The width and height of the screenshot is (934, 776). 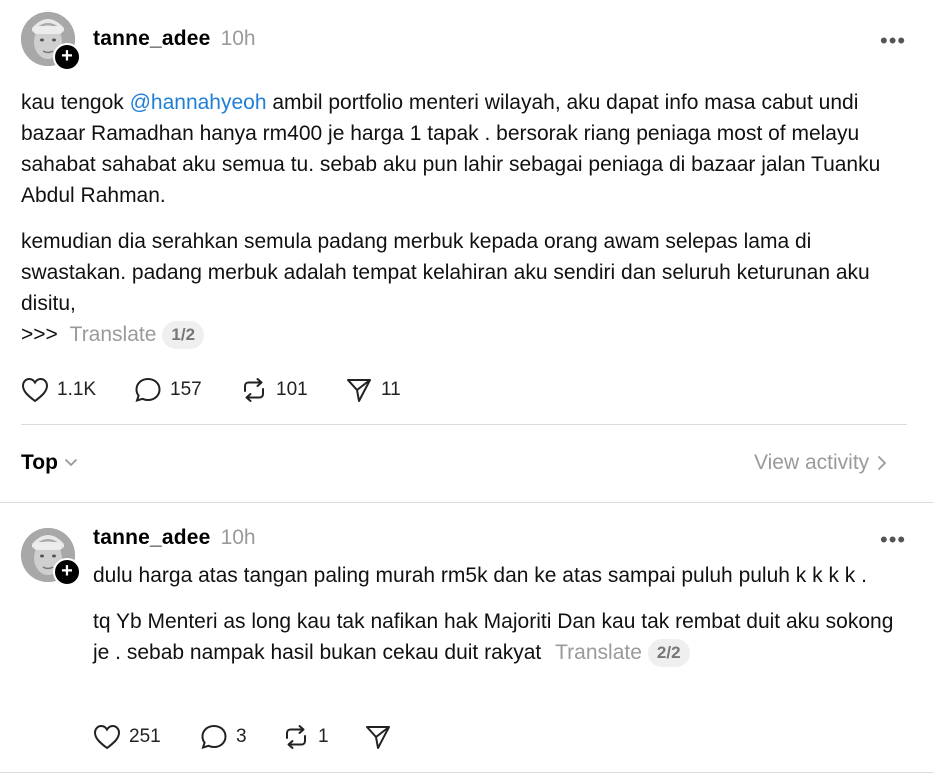 I want to click on reply-button: 3, so click(x=223, y=737).